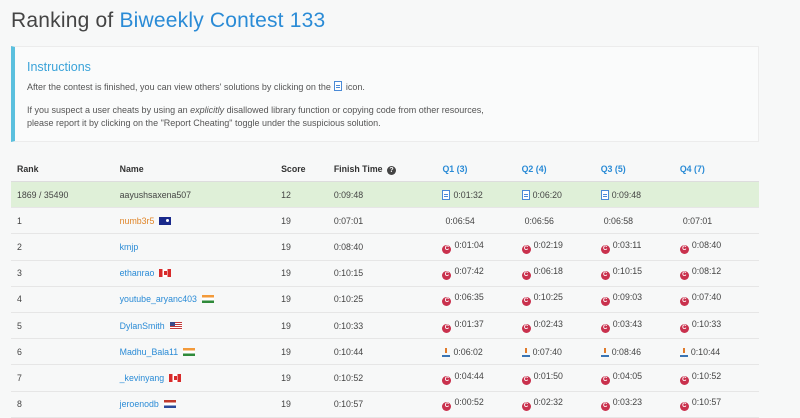 The image size is (800, 418). I want to click on header-q1: Q1 (3), so click(482, 169).